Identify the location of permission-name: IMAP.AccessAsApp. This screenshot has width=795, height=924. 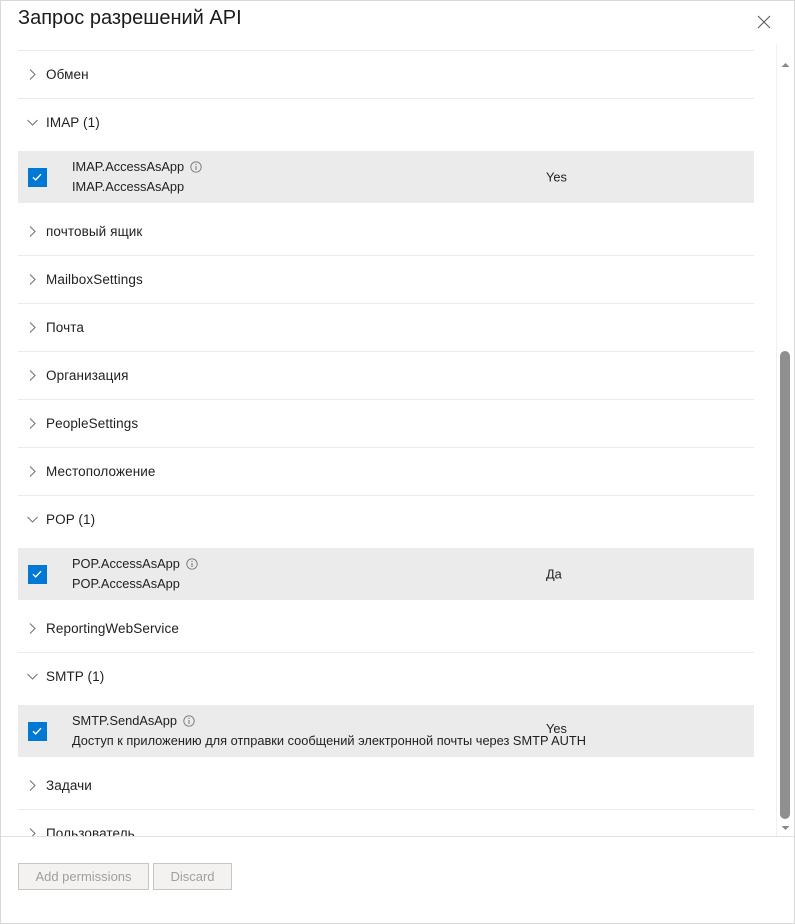
(413, 167).